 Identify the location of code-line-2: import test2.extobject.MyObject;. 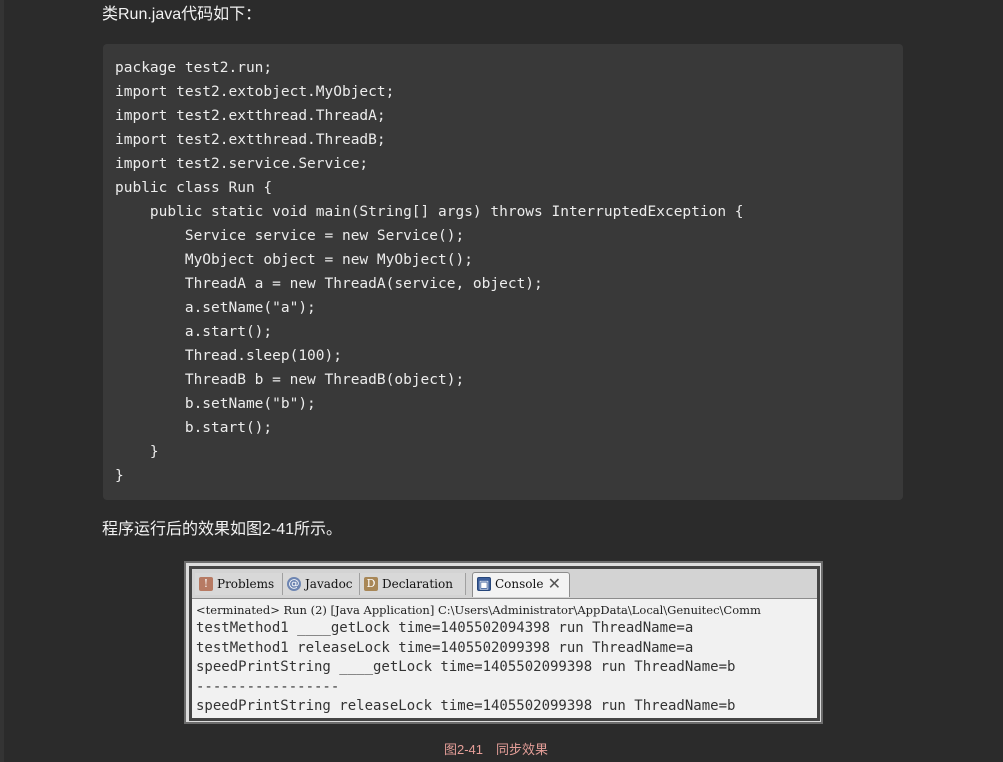
(255, 92).